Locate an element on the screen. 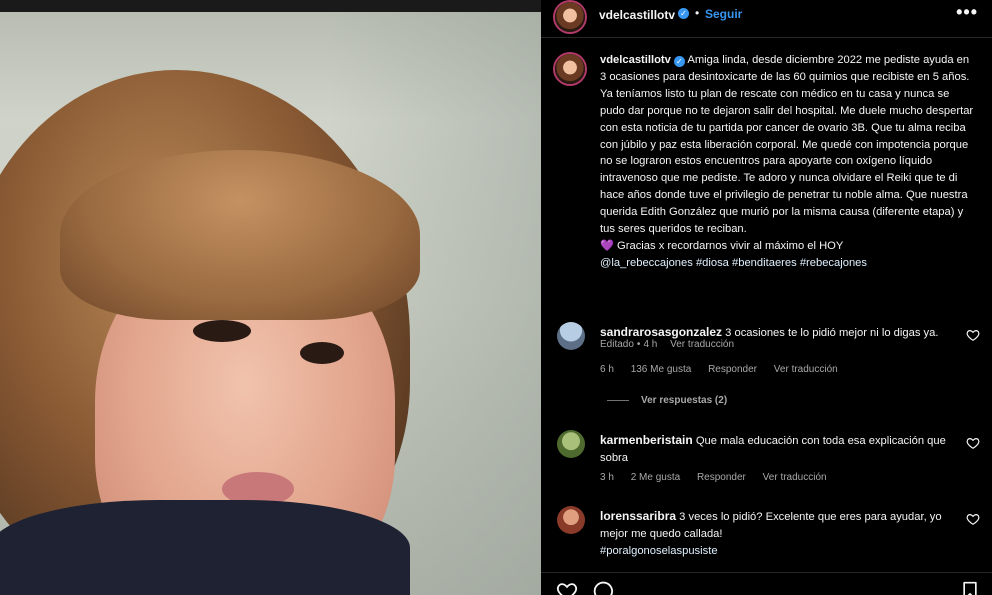  comment-hashtag: #poralgonoselaspusiste is located at coordinates (659, 551).